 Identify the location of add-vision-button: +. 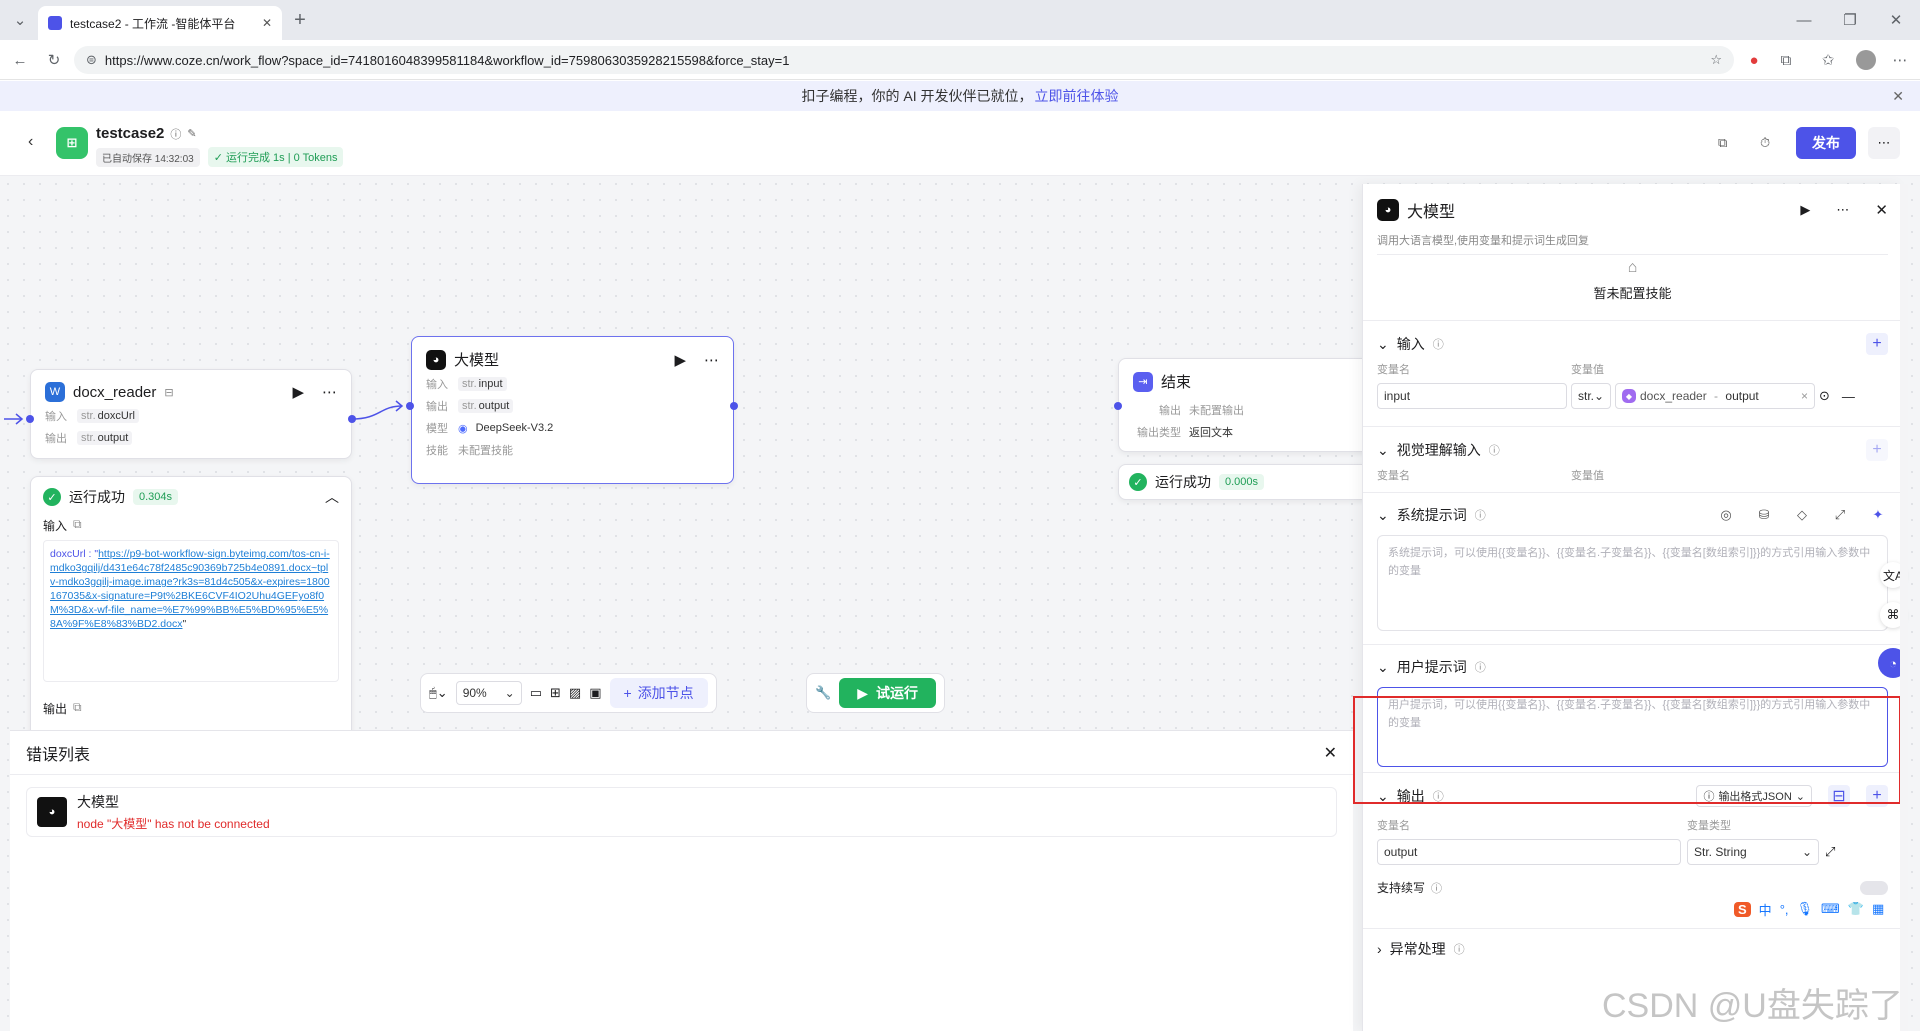
(1877, 450).